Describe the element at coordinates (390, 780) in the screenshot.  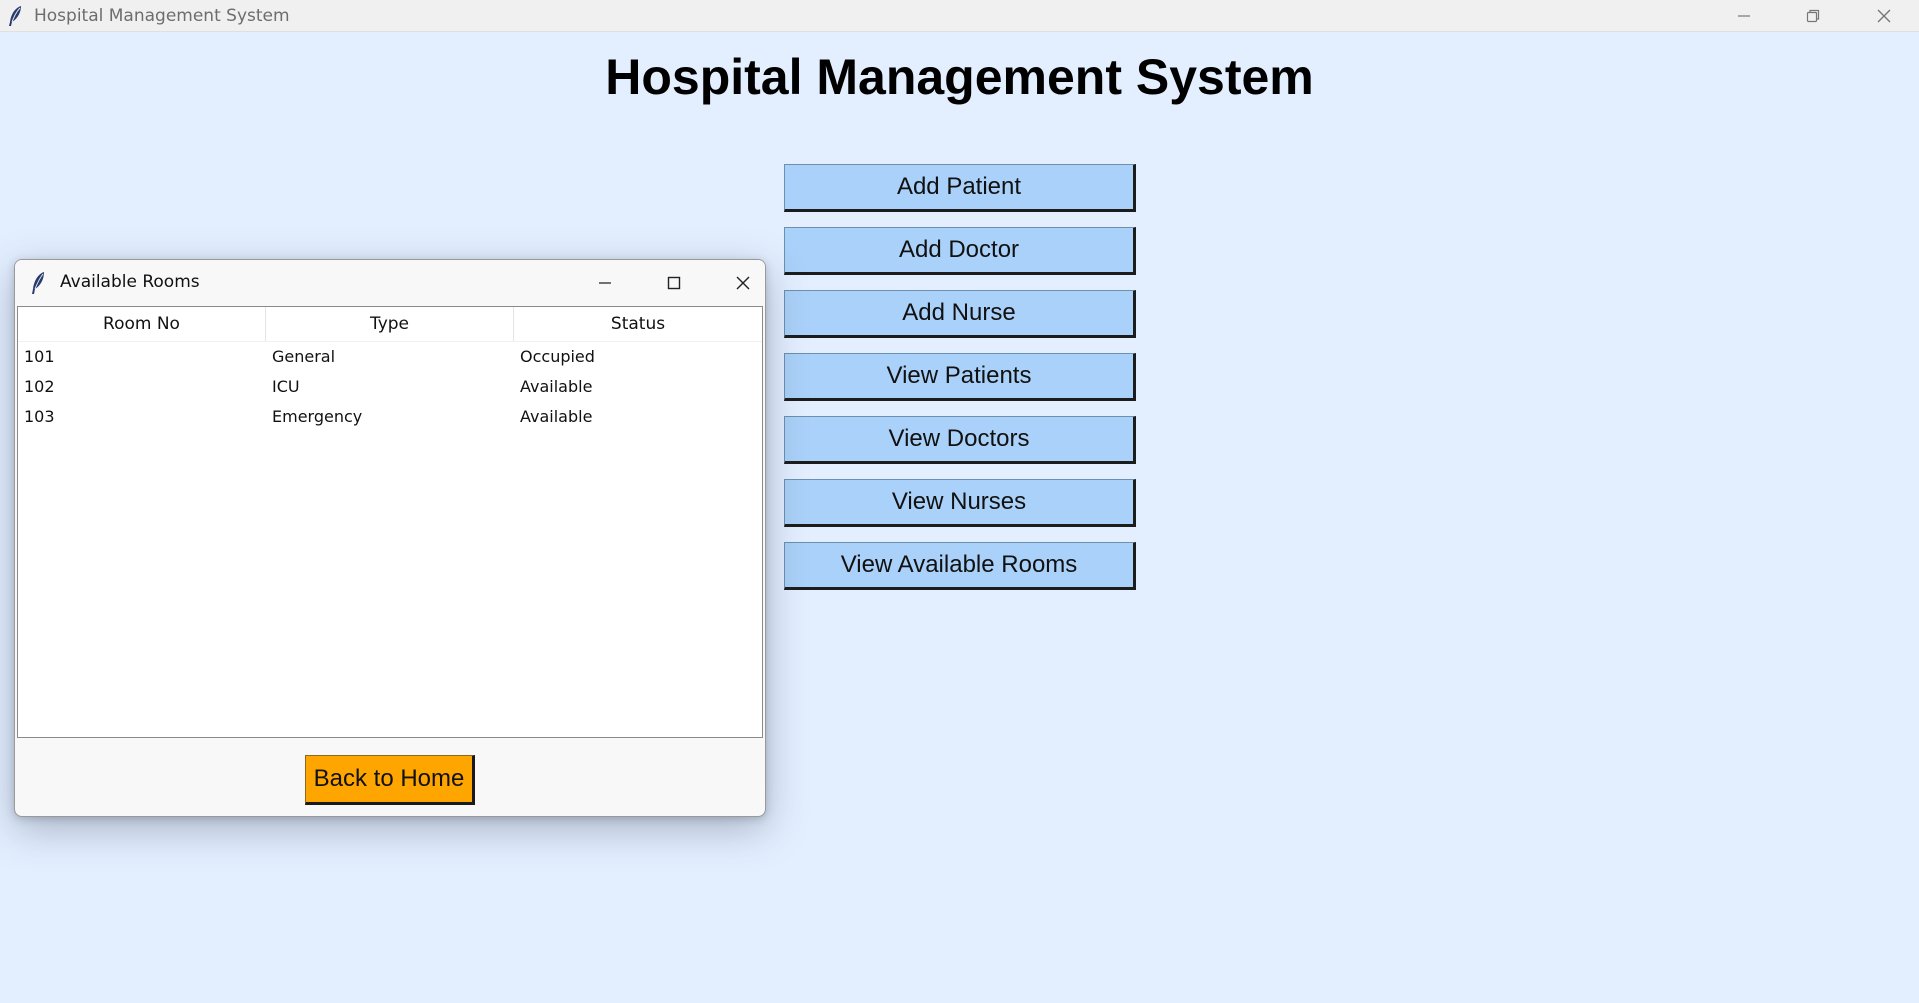
I see `back-to-home-button: Back to Home` at that location.